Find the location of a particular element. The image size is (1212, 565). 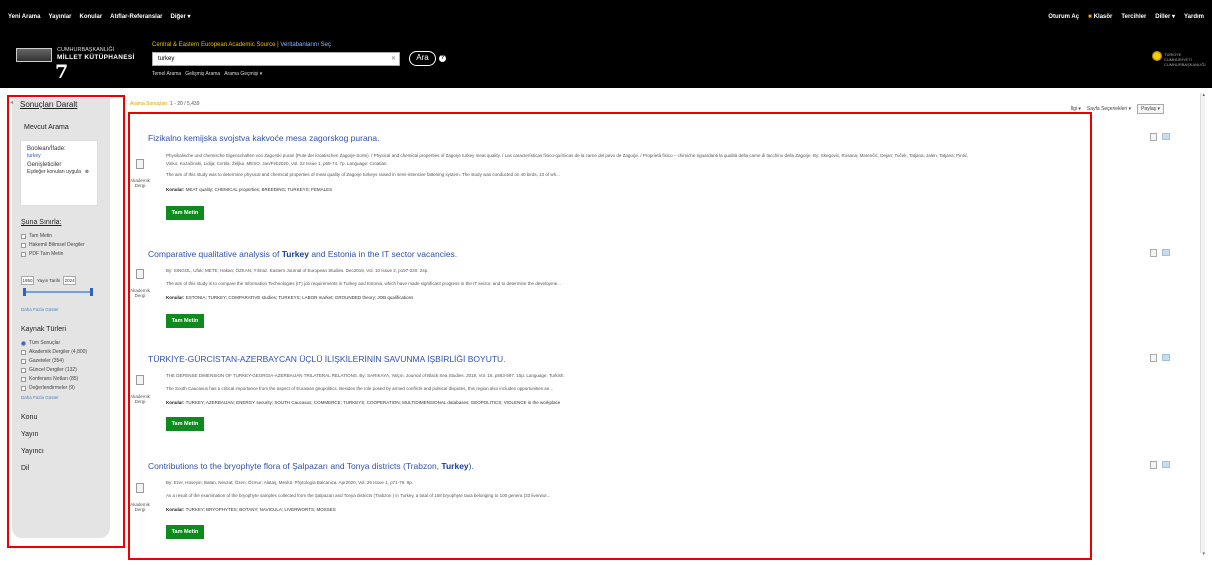

folder-link: ■ Klasör is located at coordinates (1100, 17).